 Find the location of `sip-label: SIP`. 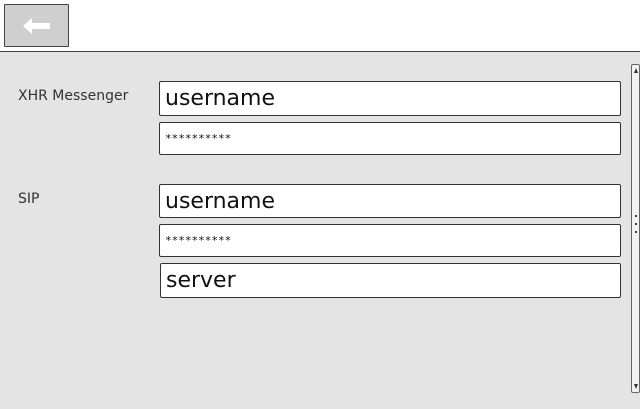

sip-label: SIP is located at coordinates (29, 199).